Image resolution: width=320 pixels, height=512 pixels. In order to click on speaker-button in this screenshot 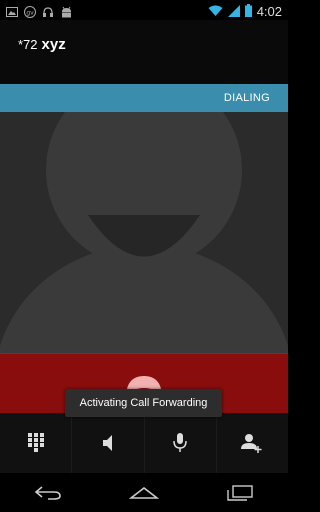, I will do `click(108, 443)`.